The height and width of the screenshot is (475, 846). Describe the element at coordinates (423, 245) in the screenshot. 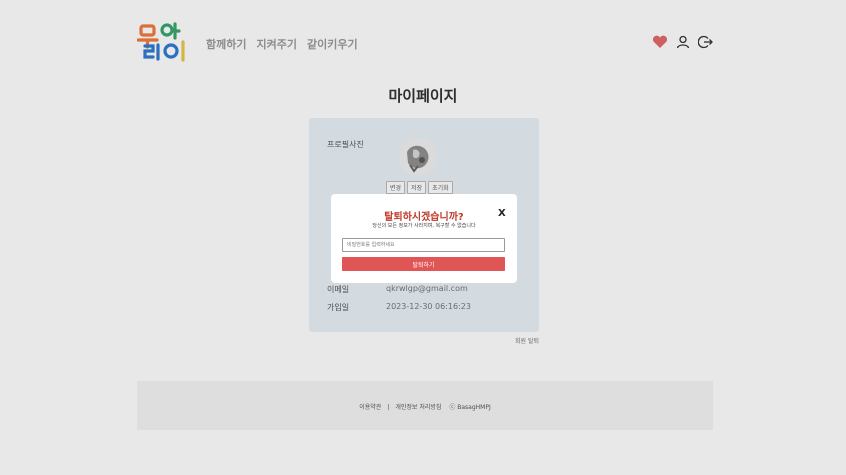

I see `password-input` at that location.